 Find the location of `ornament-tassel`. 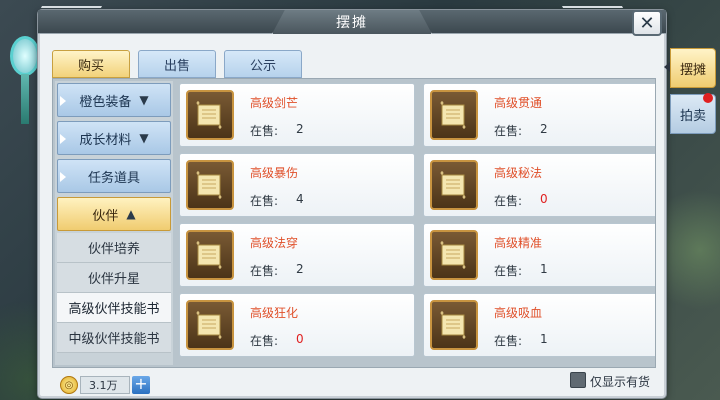

ornament-tassel is located at coordinates (25, 99).